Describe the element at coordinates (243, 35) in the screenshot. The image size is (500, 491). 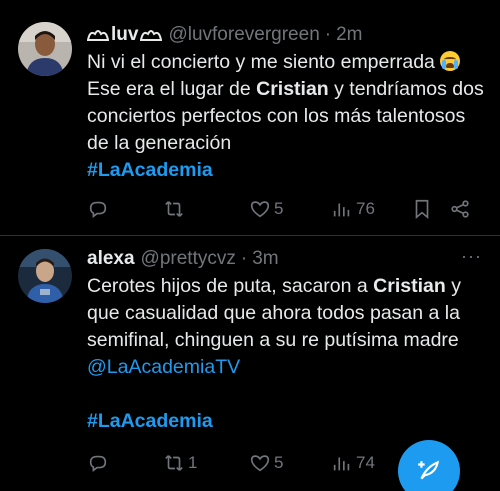
I see `handle: @luvforevergreen` at that location.